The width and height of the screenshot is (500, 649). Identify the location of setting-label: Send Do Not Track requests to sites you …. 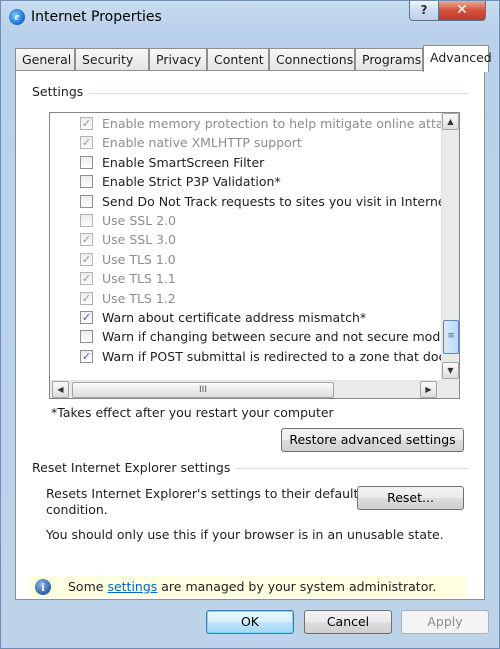
(271, 201).